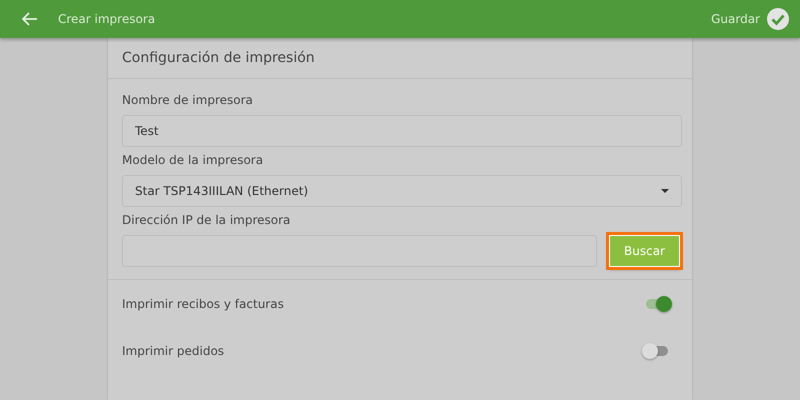 The width and height of the screenshot is (800, 400). Describe the element at coordinates (203, 303) in the screenshot. I see `toggle-label: Imprimir recibos y facturas` at that location.